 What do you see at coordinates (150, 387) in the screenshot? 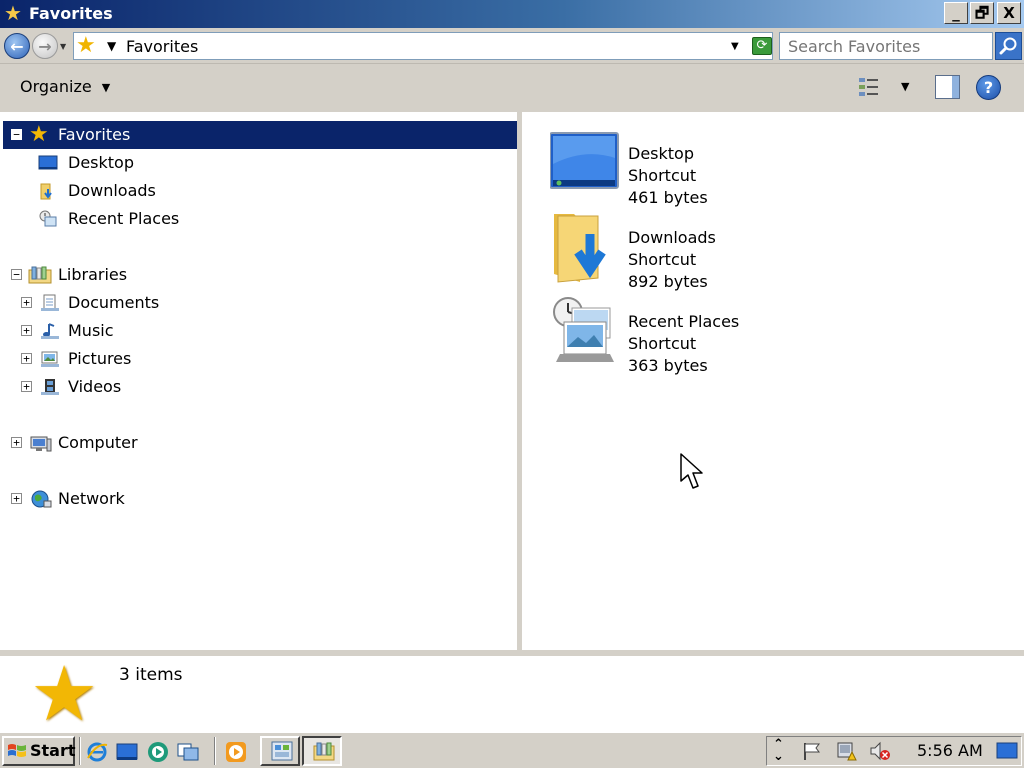
I see `tree-item-videos: + Videos` at bounding box center [150, 387].